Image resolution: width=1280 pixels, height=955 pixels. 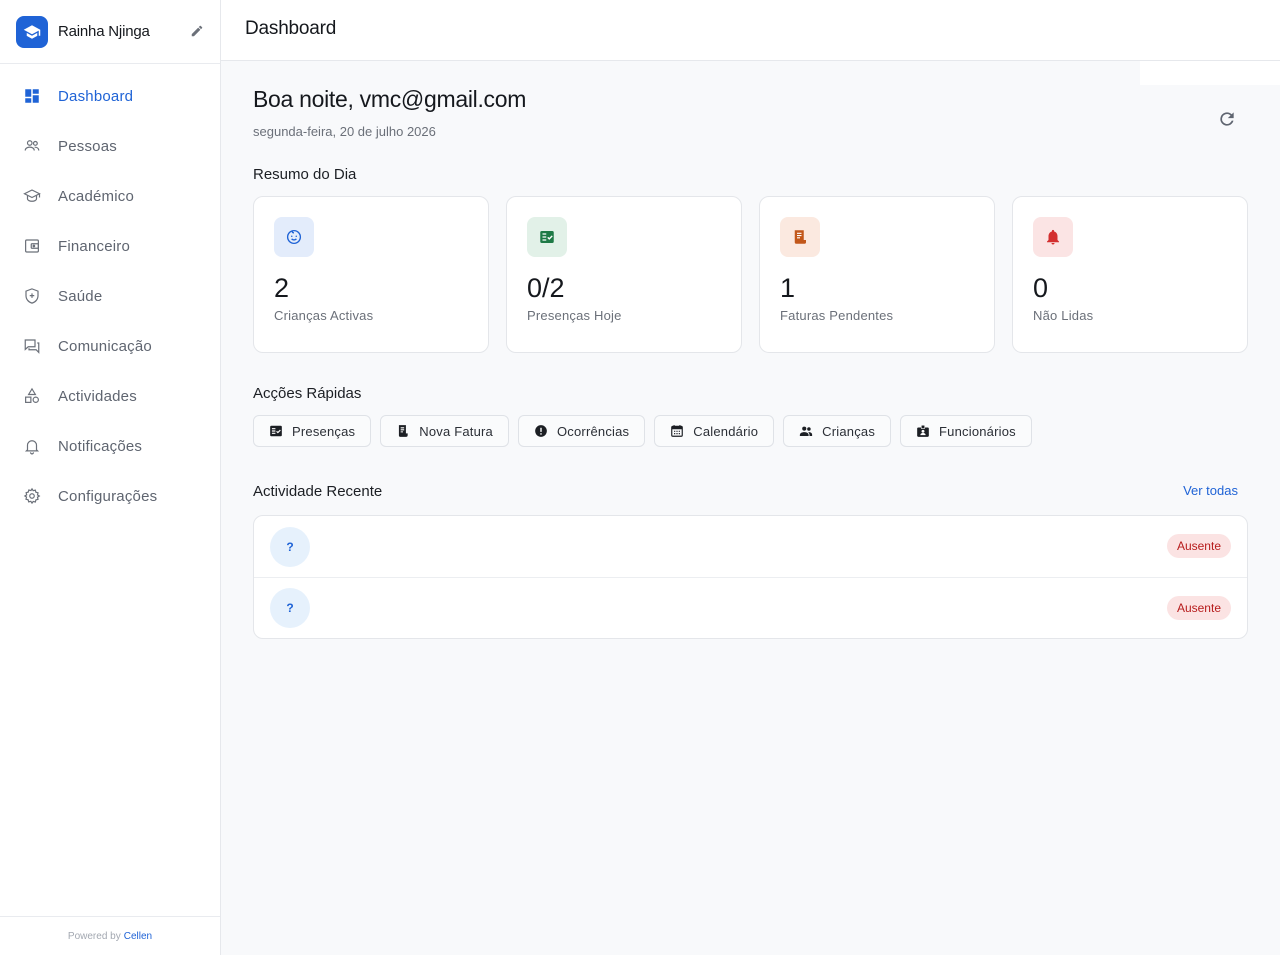 I want to click on powered-by-text: Powered by, so click(x=94, y=936).